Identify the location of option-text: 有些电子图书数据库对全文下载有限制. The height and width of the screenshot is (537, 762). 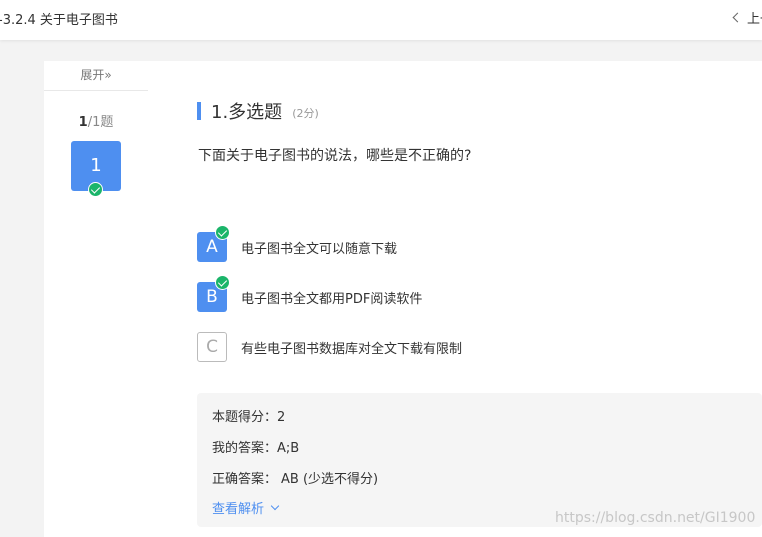
(352, 349).